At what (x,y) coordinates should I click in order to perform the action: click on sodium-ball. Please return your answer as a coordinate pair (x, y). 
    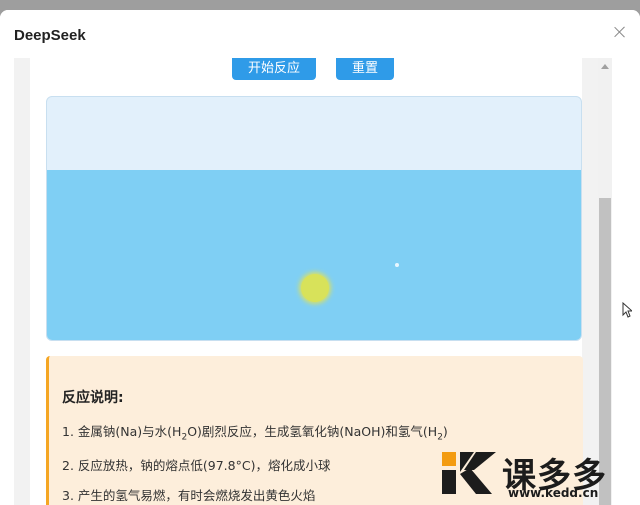
    Looking at the image, I should click on (315, 288).